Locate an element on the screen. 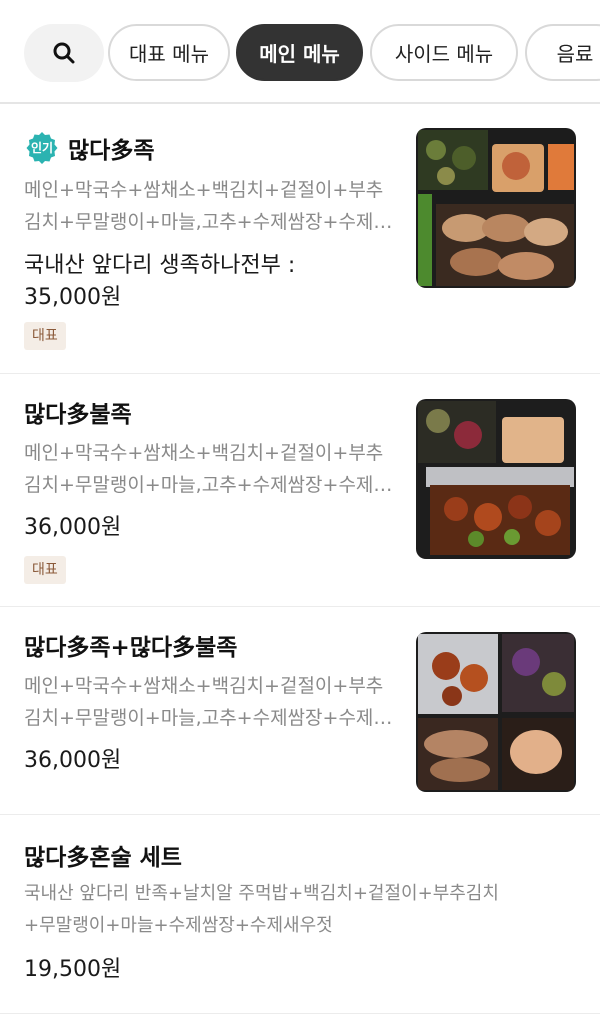 The width and height of the screenshot is (600, 1014). menu-item-name-row: 많다多족+많다多불족 is located at coordinates (130, 645).